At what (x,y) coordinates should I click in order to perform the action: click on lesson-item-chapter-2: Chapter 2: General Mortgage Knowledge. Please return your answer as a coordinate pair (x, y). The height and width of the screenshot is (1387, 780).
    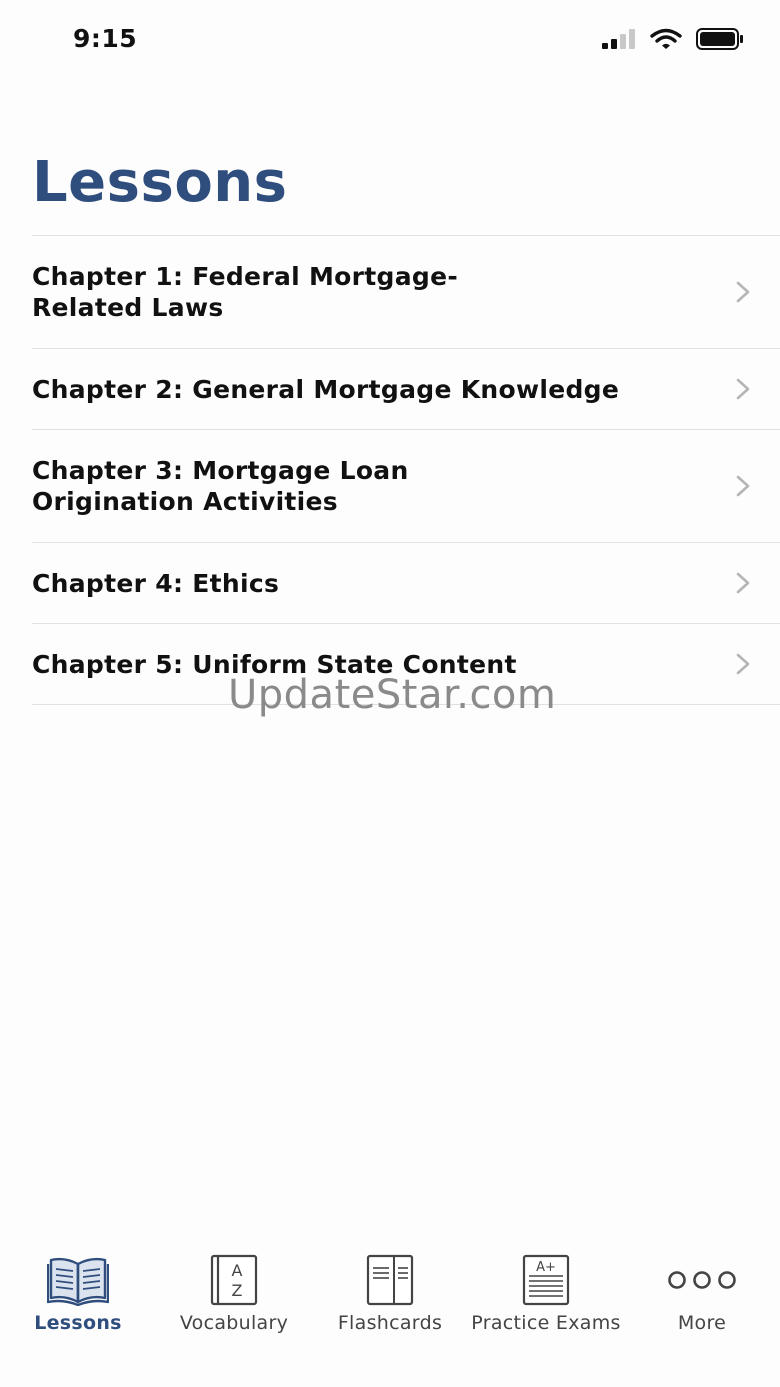
    Looking at the image, I should click on (406, 389).